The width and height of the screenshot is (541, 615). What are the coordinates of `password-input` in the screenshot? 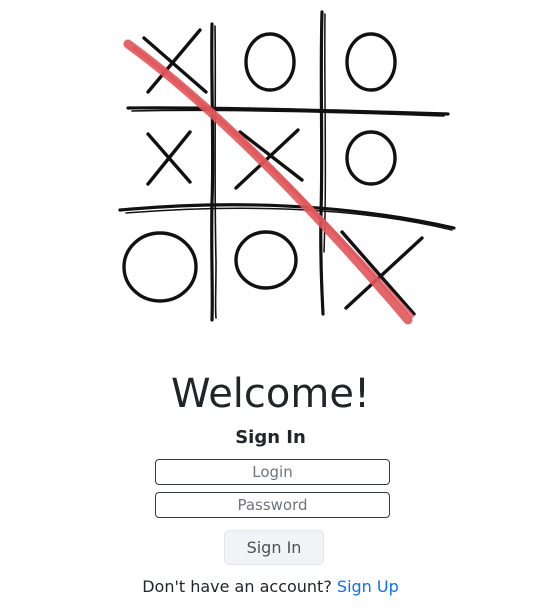 It's located at (272, 505).